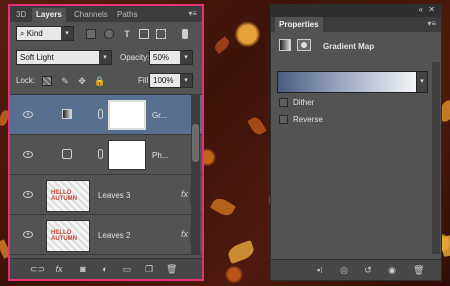 This screenshot has width=450, height=286. Describe the element at coordinates (422, 82) in the screenshot. I see `gradient-picker-dropdown: ▾` at that location.